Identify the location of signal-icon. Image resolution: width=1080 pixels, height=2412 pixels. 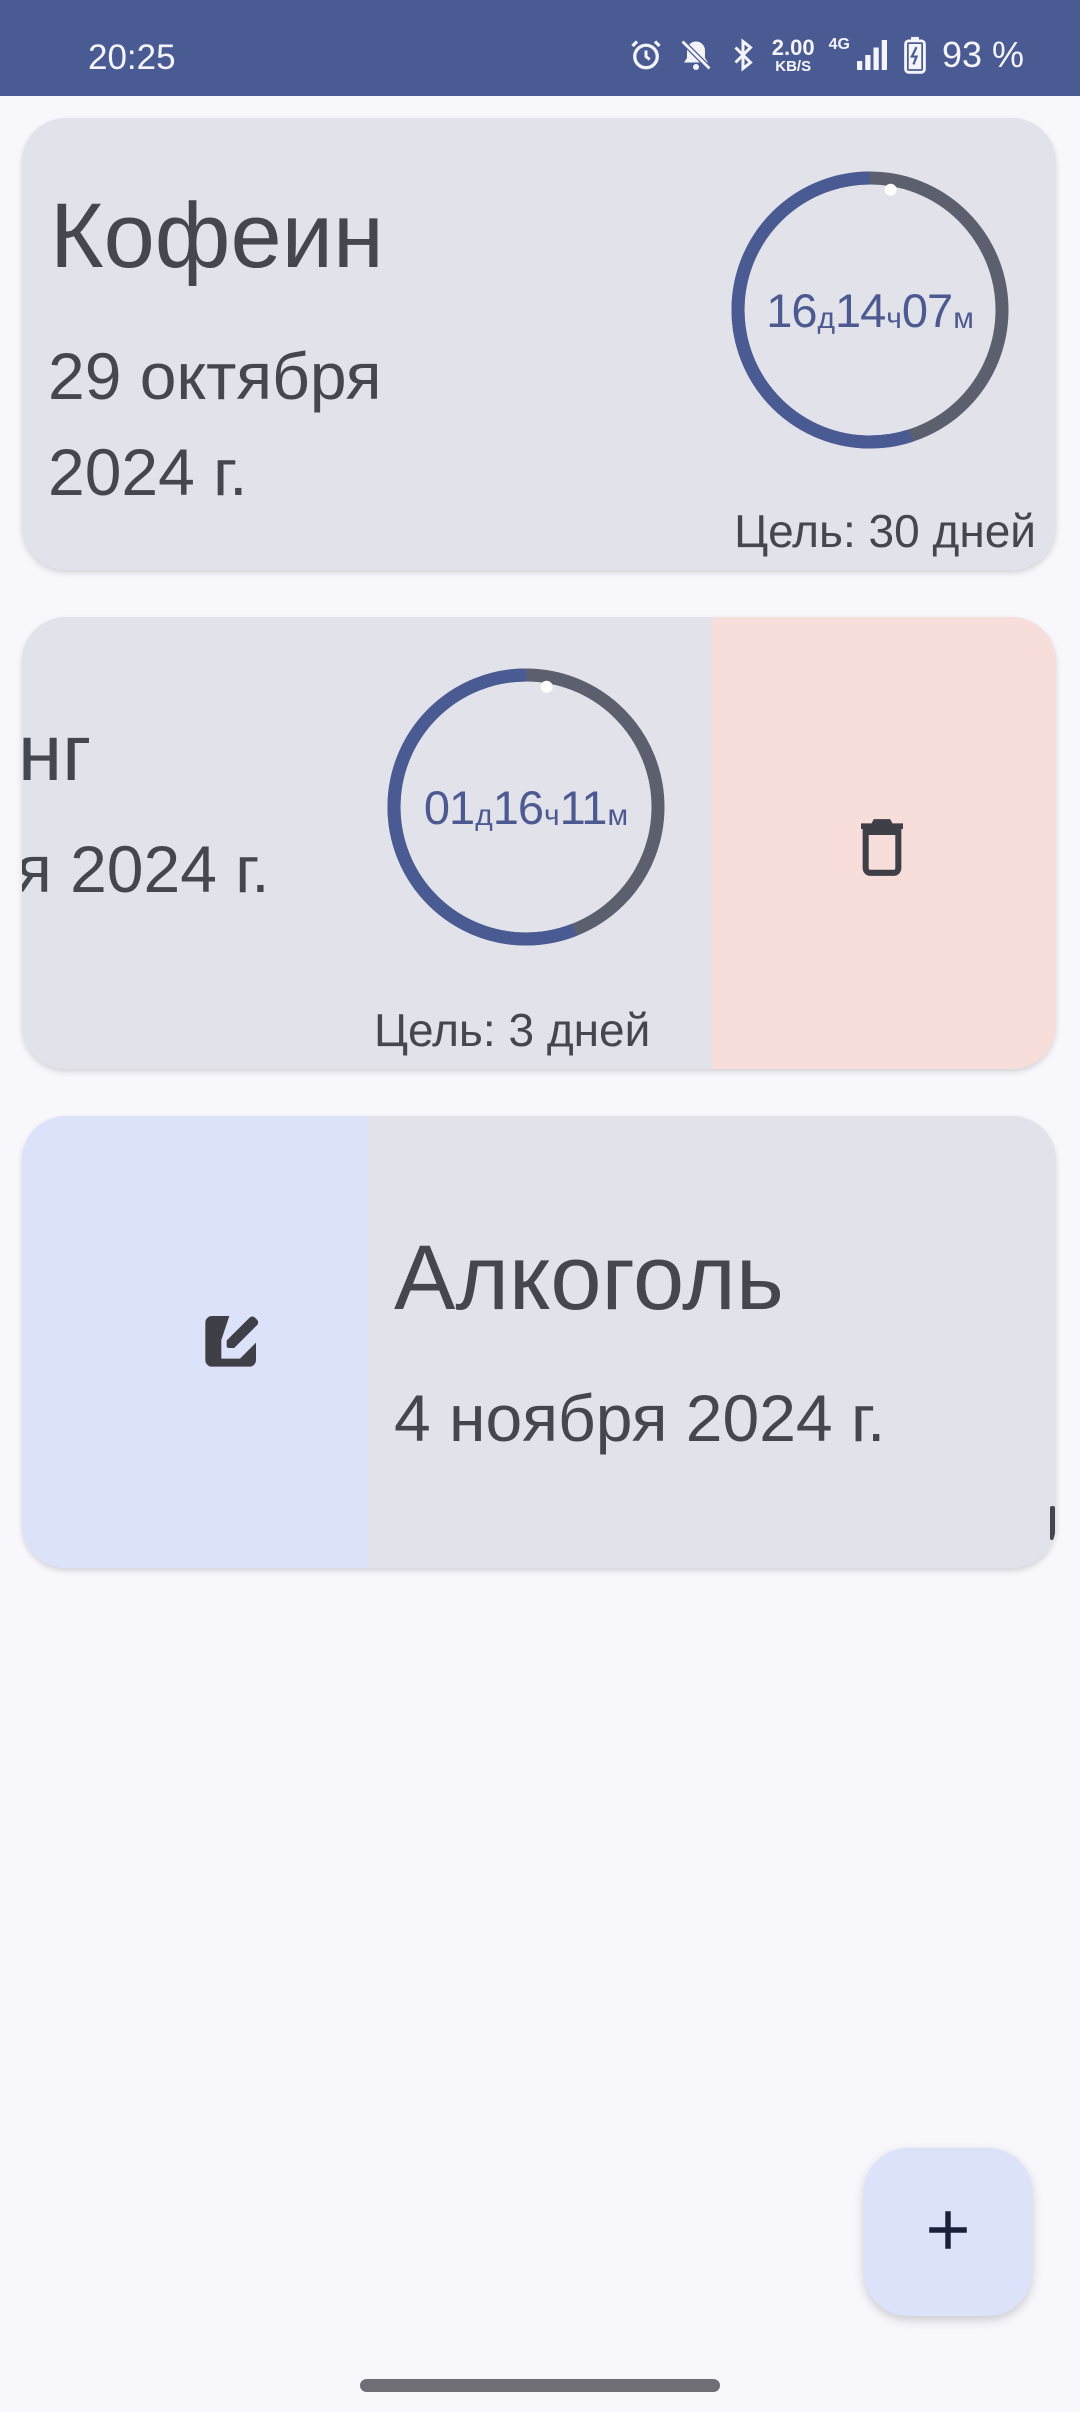
(872, 55).